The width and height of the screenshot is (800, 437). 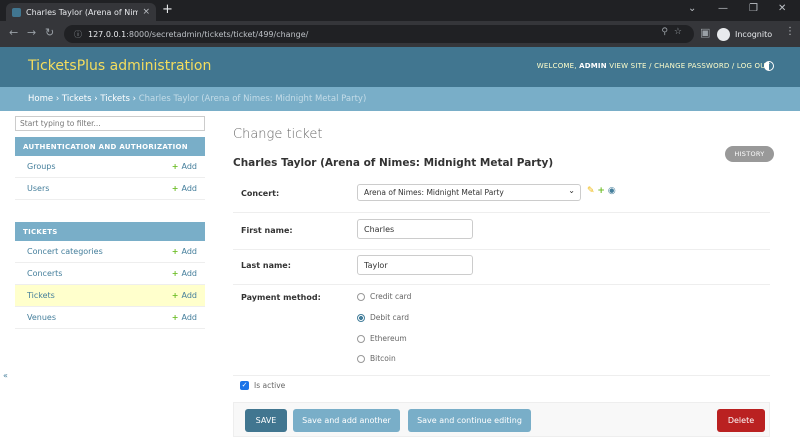 What do you see at coordinates (99, 166) in the screenshot?
I see `sidebar-item-label: Groups` at bounding box center [99, 166].